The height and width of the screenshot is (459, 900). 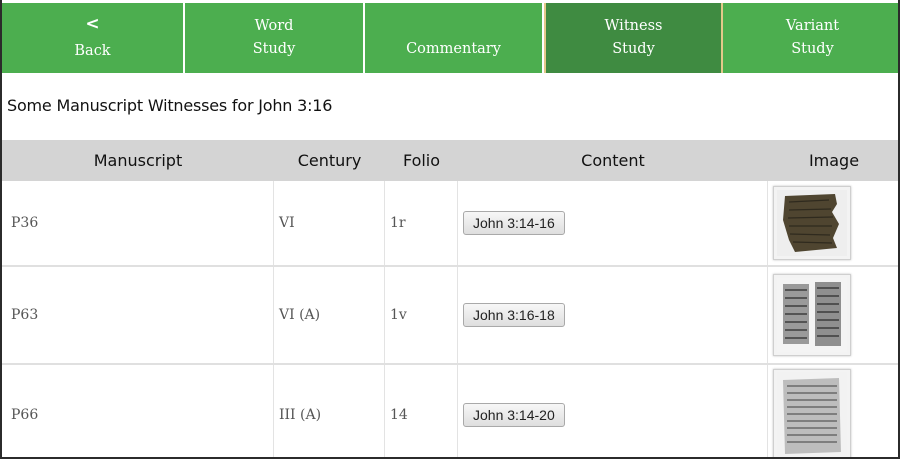 What do you see at coordinates (421, 315) in the screenshot?
I see `cell-folio: 1v` at bounding box center [421, 315].